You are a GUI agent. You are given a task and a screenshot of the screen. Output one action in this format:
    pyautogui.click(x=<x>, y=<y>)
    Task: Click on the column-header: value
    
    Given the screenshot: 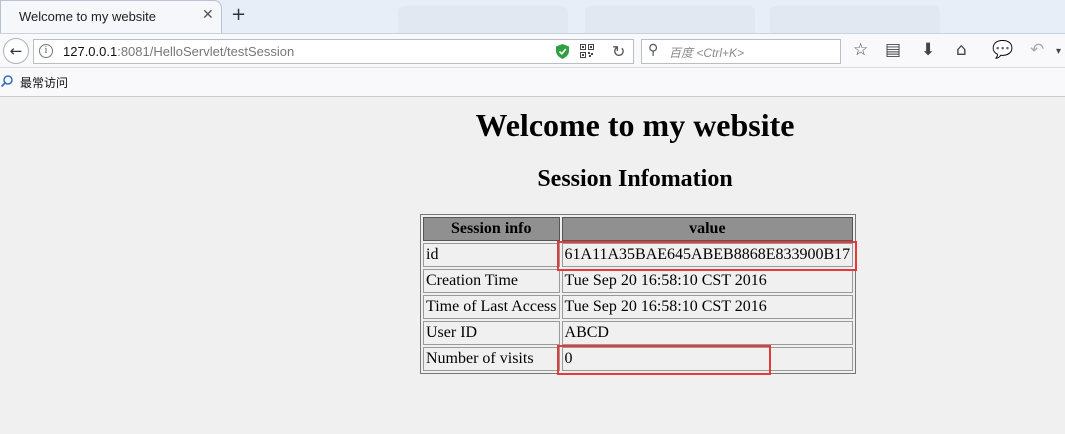 What is the action you would take?
    pyautogui.click(x=707, y=229)
    